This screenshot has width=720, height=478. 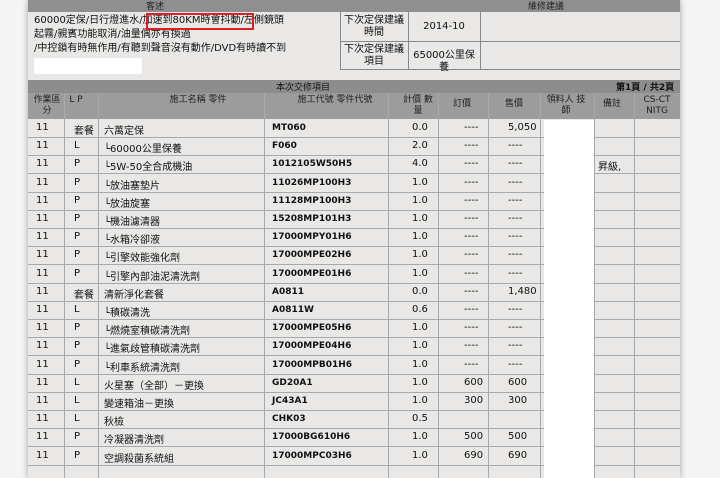 I want to click on row-code: JC43A1, so click(x=290, y=401).